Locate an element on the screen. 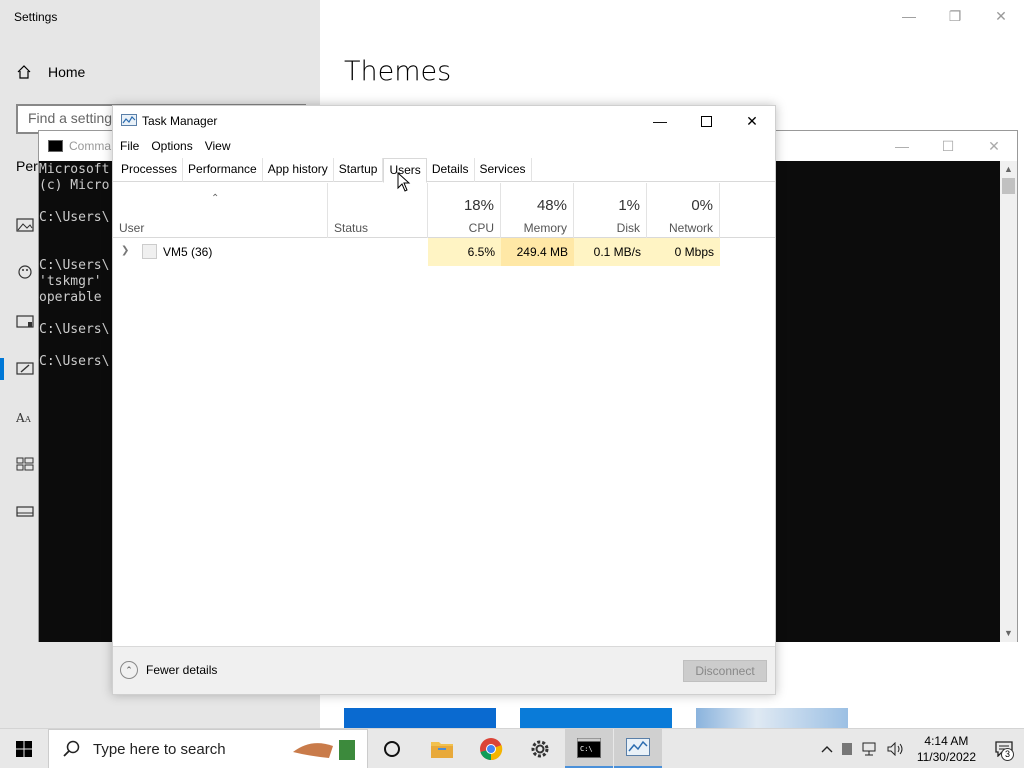  start-icon is located at coordinates (25, 464).